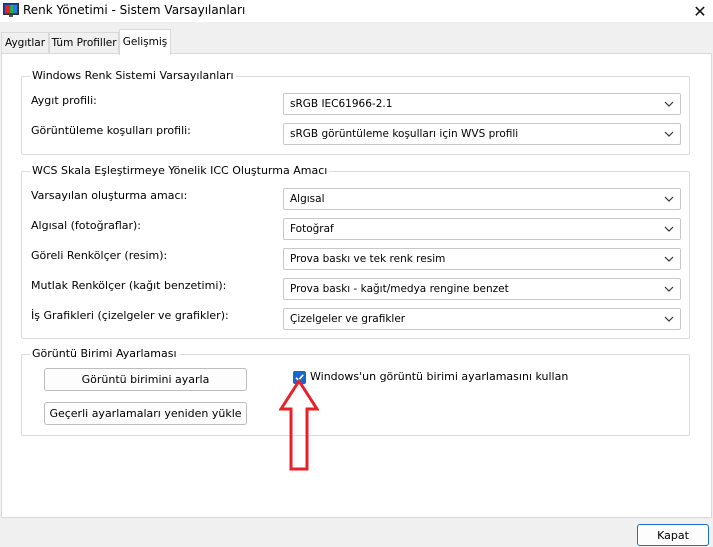 The height and width of the screenshot is (547, 713). What do you see at coordinates (25, 43) in the screenshot?
I see `tab-devices: Aygıtlar` at bounding box center [25, 43].